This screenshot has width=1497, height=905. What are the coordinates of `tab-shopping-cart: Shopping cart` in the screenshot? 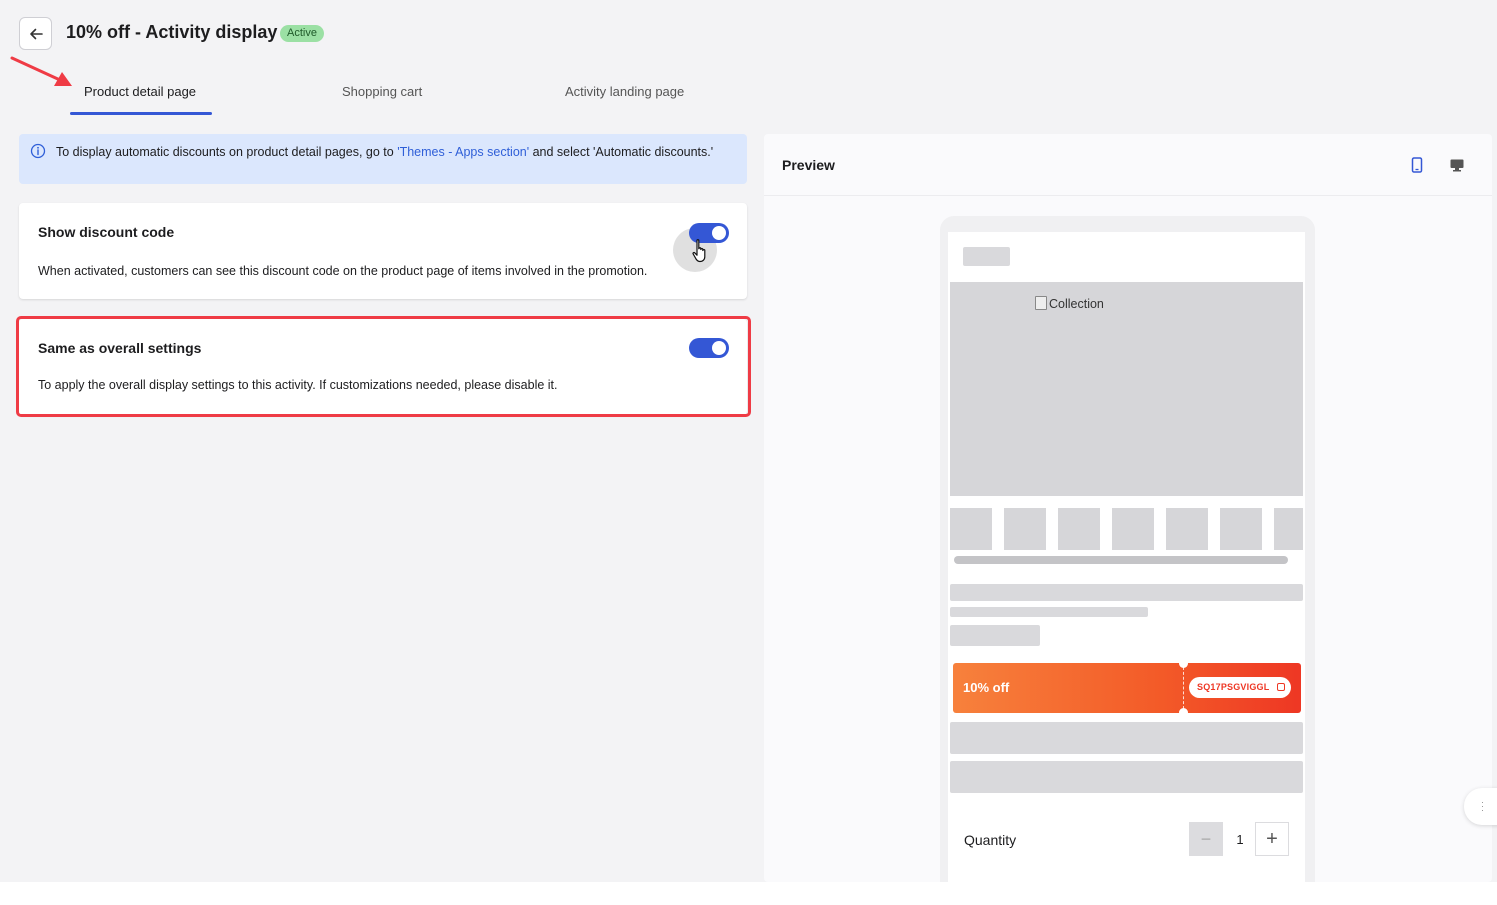 It's located at (382, 91).